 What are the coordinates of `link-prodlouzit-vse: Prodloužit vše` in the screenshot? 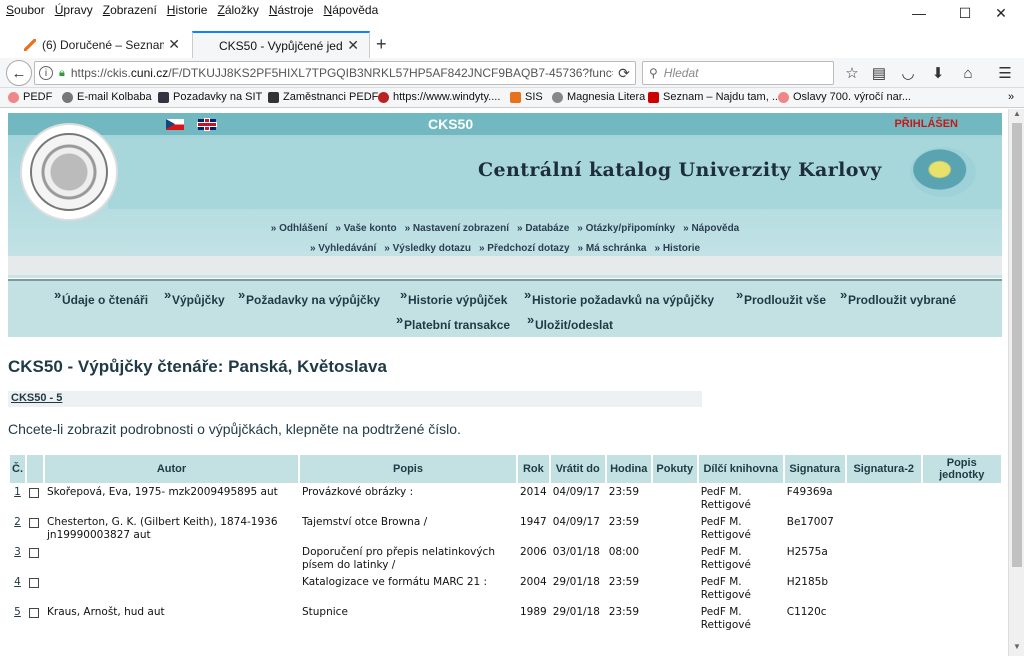 It's located at (781, 297).